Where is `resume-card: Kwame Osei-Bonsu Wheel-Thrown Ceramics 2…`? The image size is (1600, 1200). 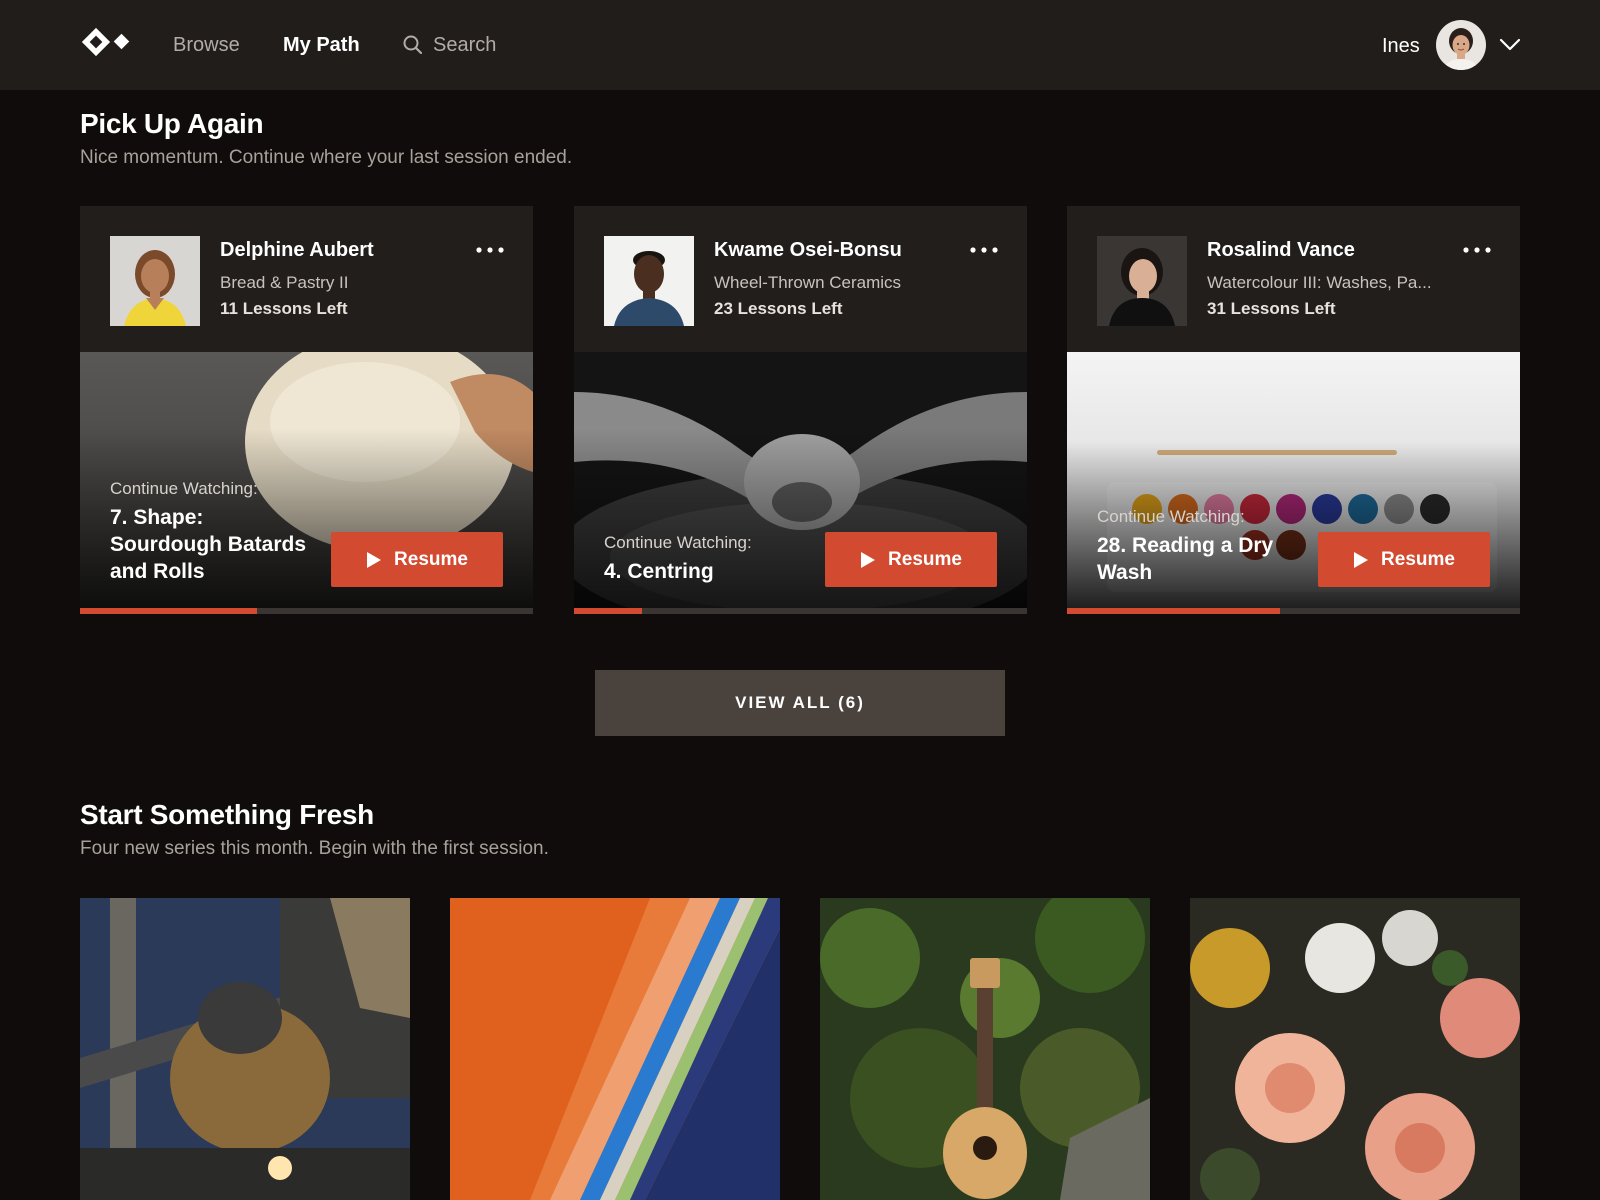
resume-card: Kwame Osei-Bonsu Wheel-Thrown Ceramics 2… is located at coordinates (800, 410).